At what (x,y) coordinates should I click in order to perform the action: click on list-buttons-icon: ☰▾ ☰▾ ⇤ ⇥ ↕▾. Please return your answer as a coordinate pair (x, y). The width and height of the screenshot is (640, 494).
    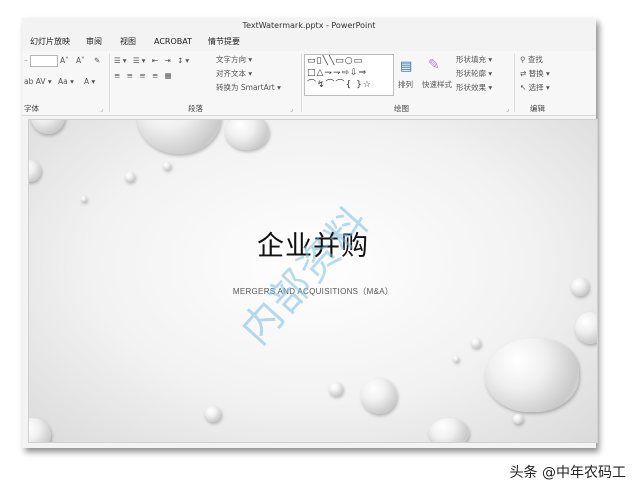
    Looking at the image, I should click on (152, 60).